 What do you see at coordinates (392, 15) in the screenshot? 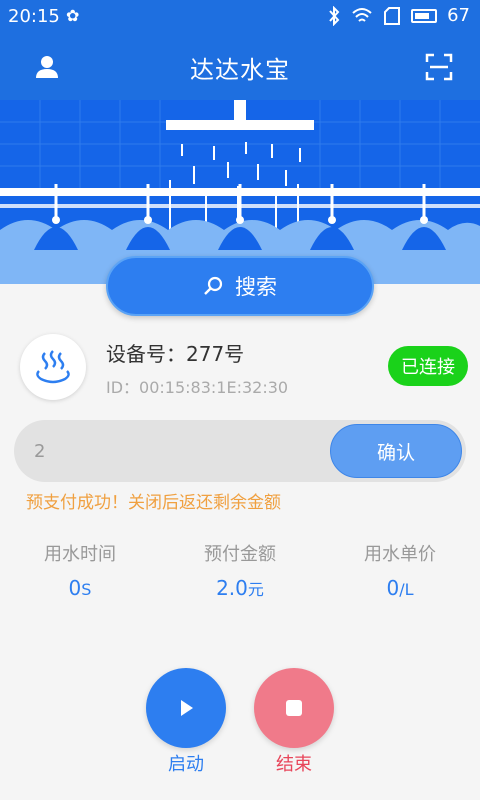
I see `sim-icon` at bounding box center [392, 15].